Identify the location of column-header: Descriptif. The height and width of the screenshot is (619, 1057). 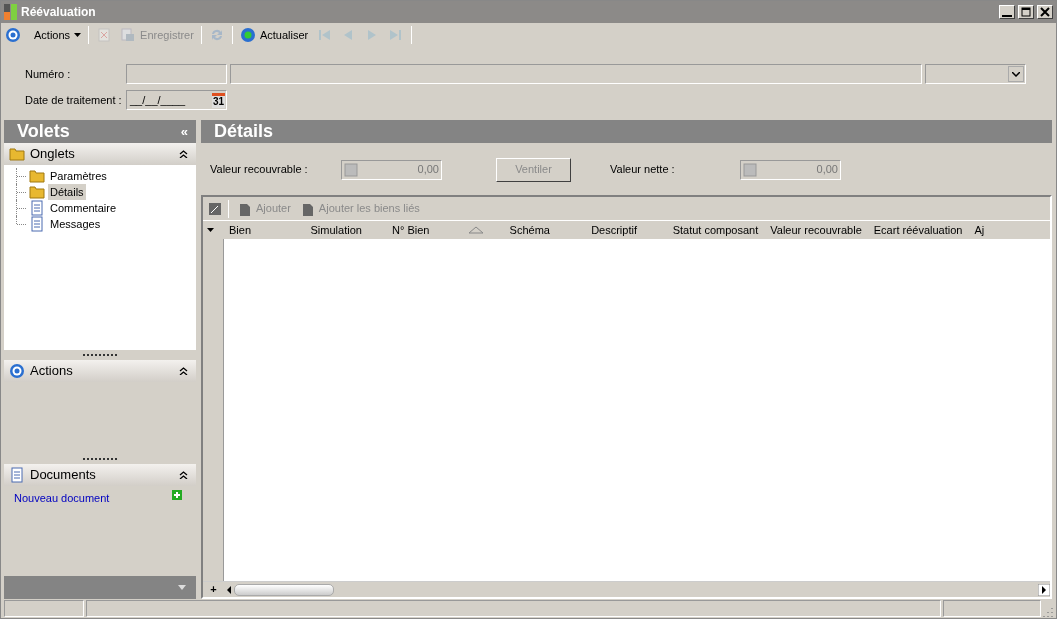
(626, 230).